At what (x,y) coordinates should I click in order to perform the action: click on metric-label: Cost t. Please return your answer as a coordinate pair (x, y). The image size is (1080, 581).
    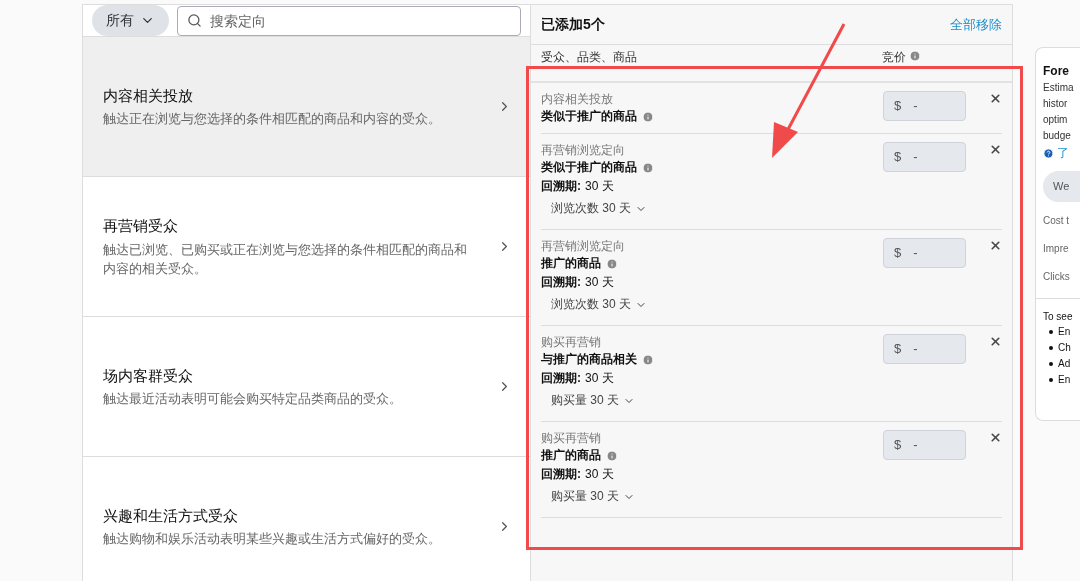
    Looking at the image, I should click on (1056, 221).